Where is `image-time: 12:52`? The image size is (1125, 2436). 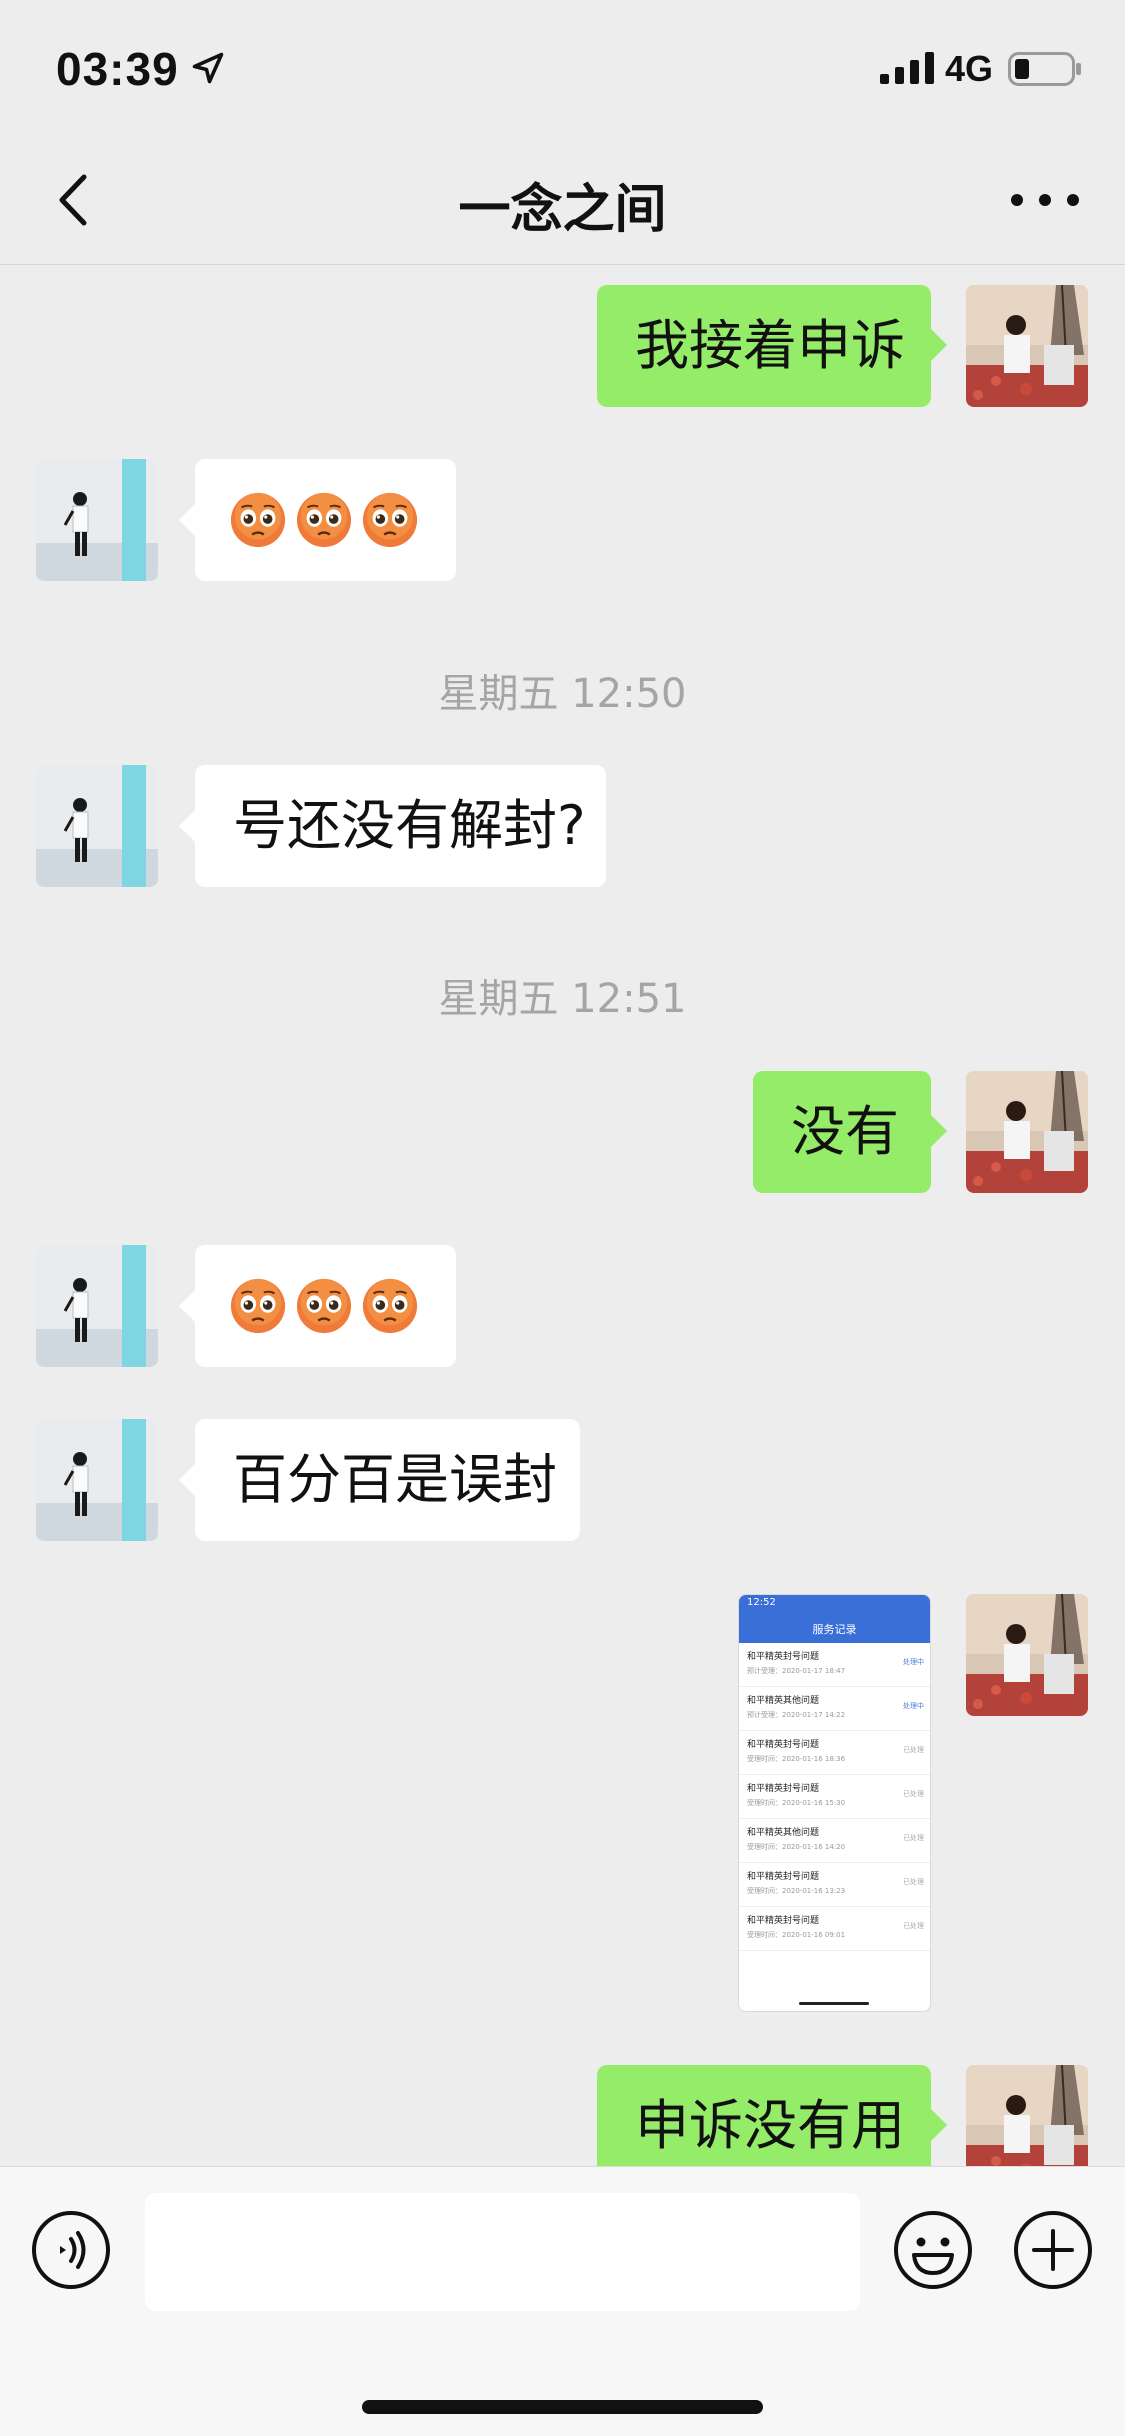
image-time: 12:52 is located at coordinates (761, 1602).